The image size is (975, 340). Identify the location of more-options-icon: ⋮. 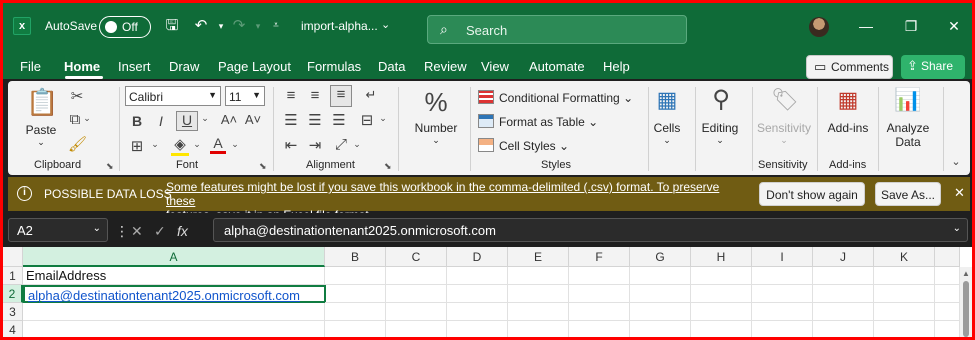
(122, 231).